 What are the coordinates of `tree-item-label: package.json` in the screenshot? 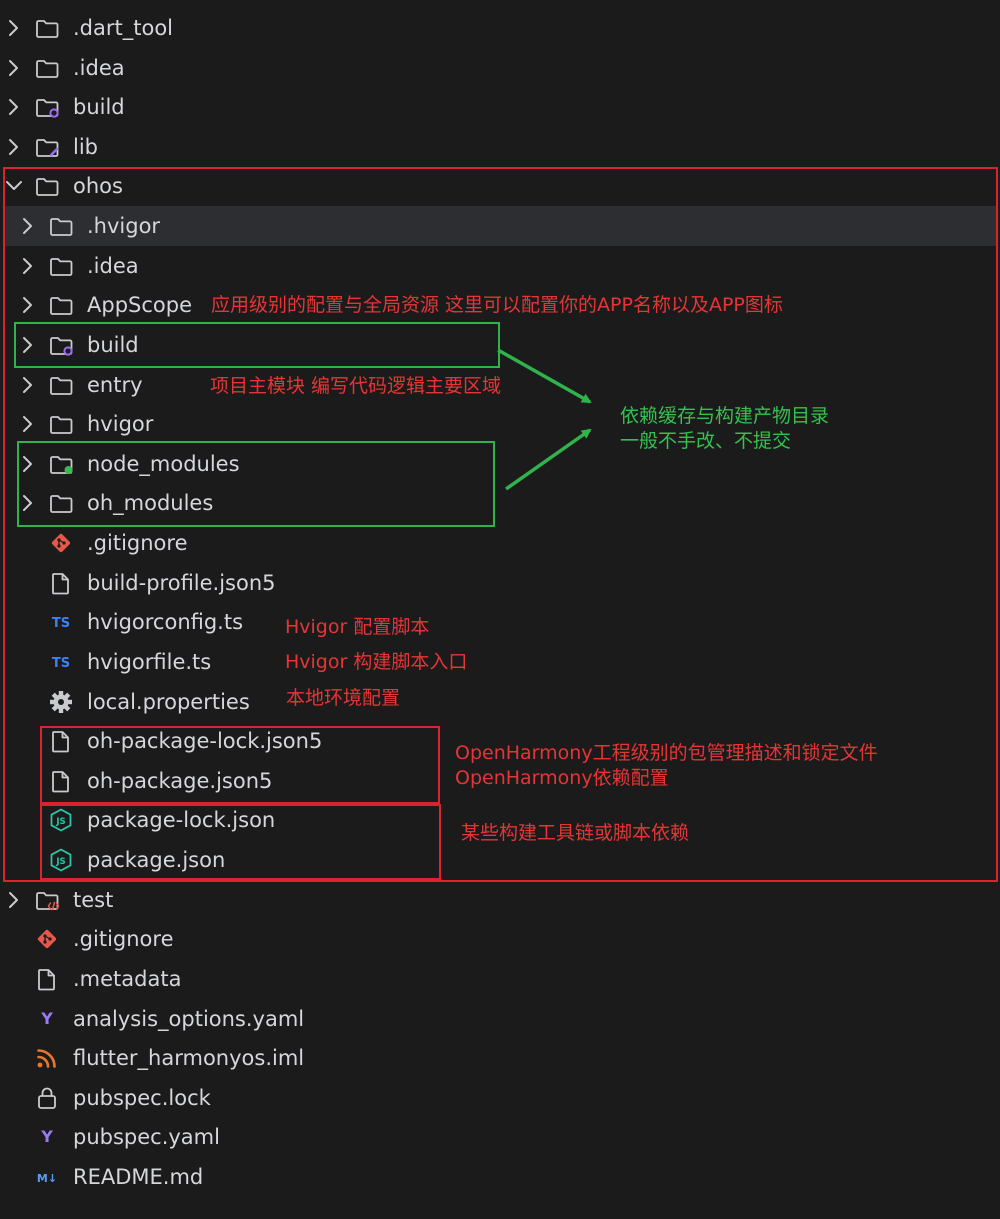 It's located at (156, 860).